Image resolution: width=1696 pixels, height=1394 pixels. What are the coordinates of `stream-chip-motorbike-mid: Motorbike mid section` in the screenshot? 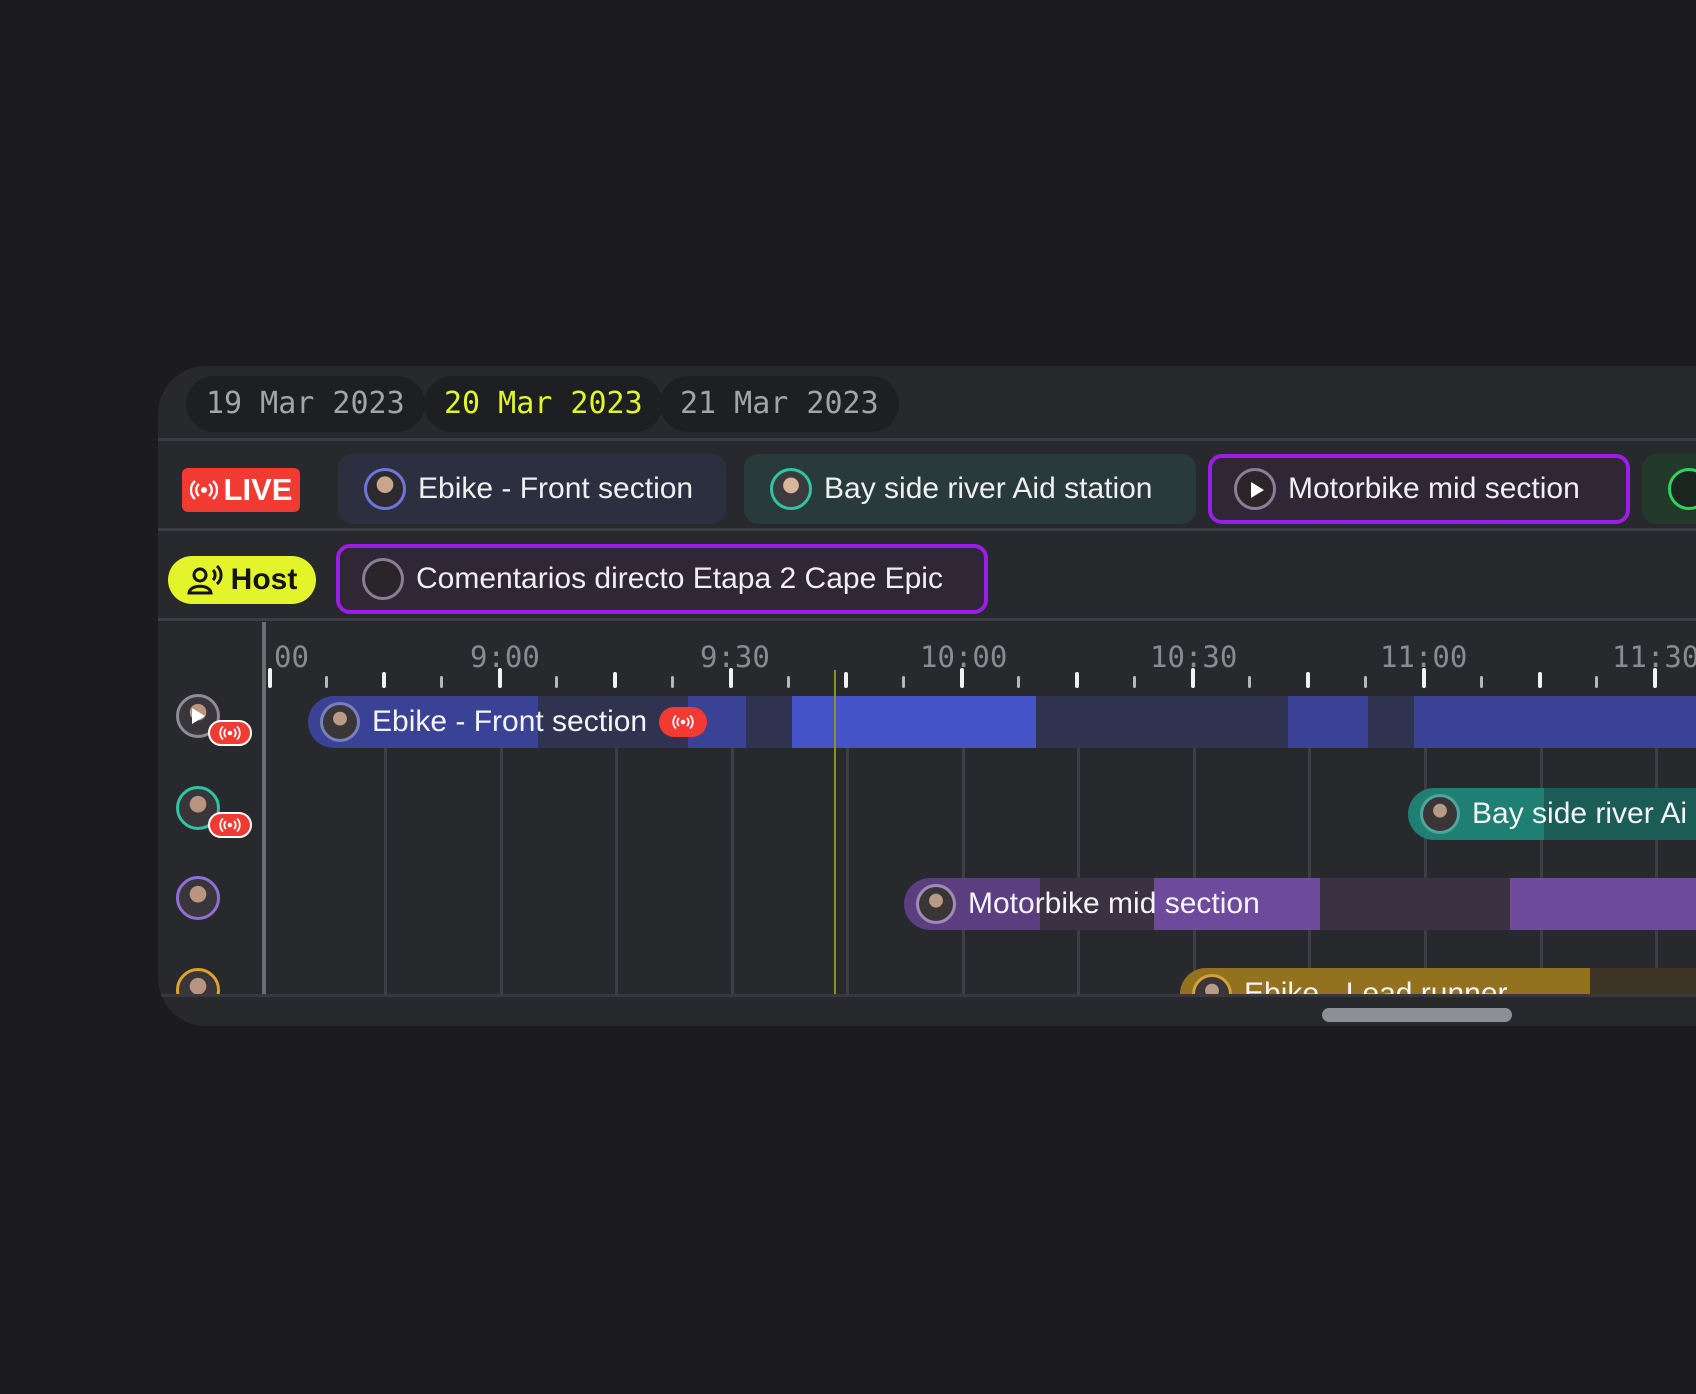 It's located at (1419, 489).